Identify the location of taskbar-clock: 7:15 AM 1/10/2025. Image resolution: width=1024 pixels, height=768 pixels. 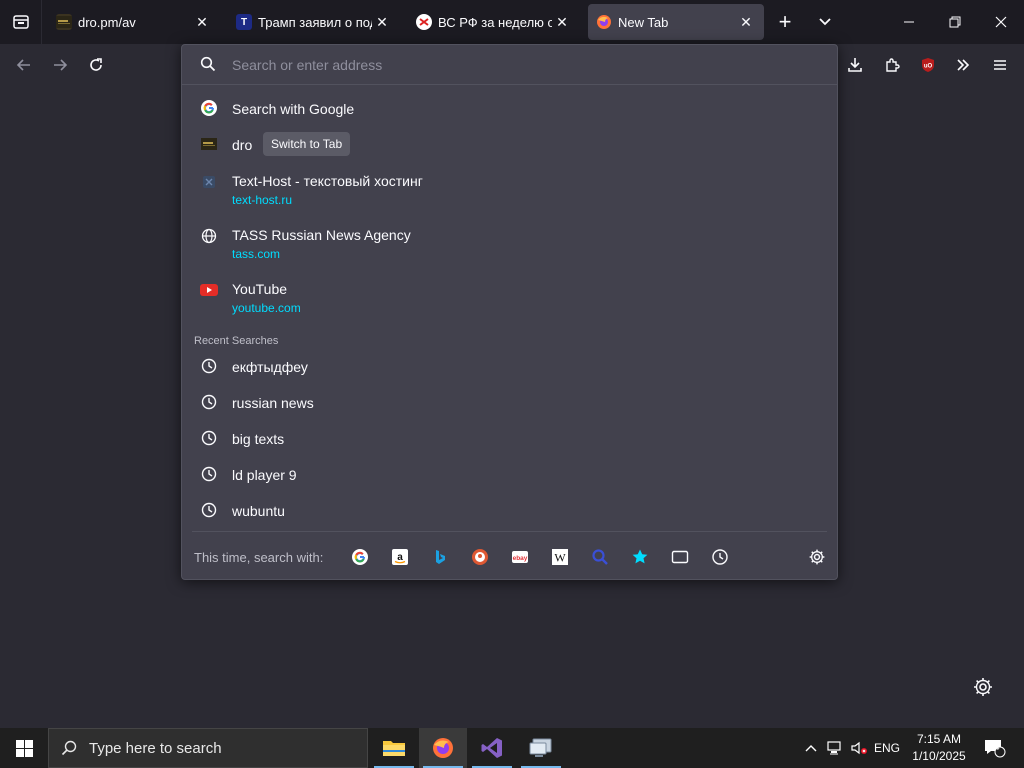
(939, 748).